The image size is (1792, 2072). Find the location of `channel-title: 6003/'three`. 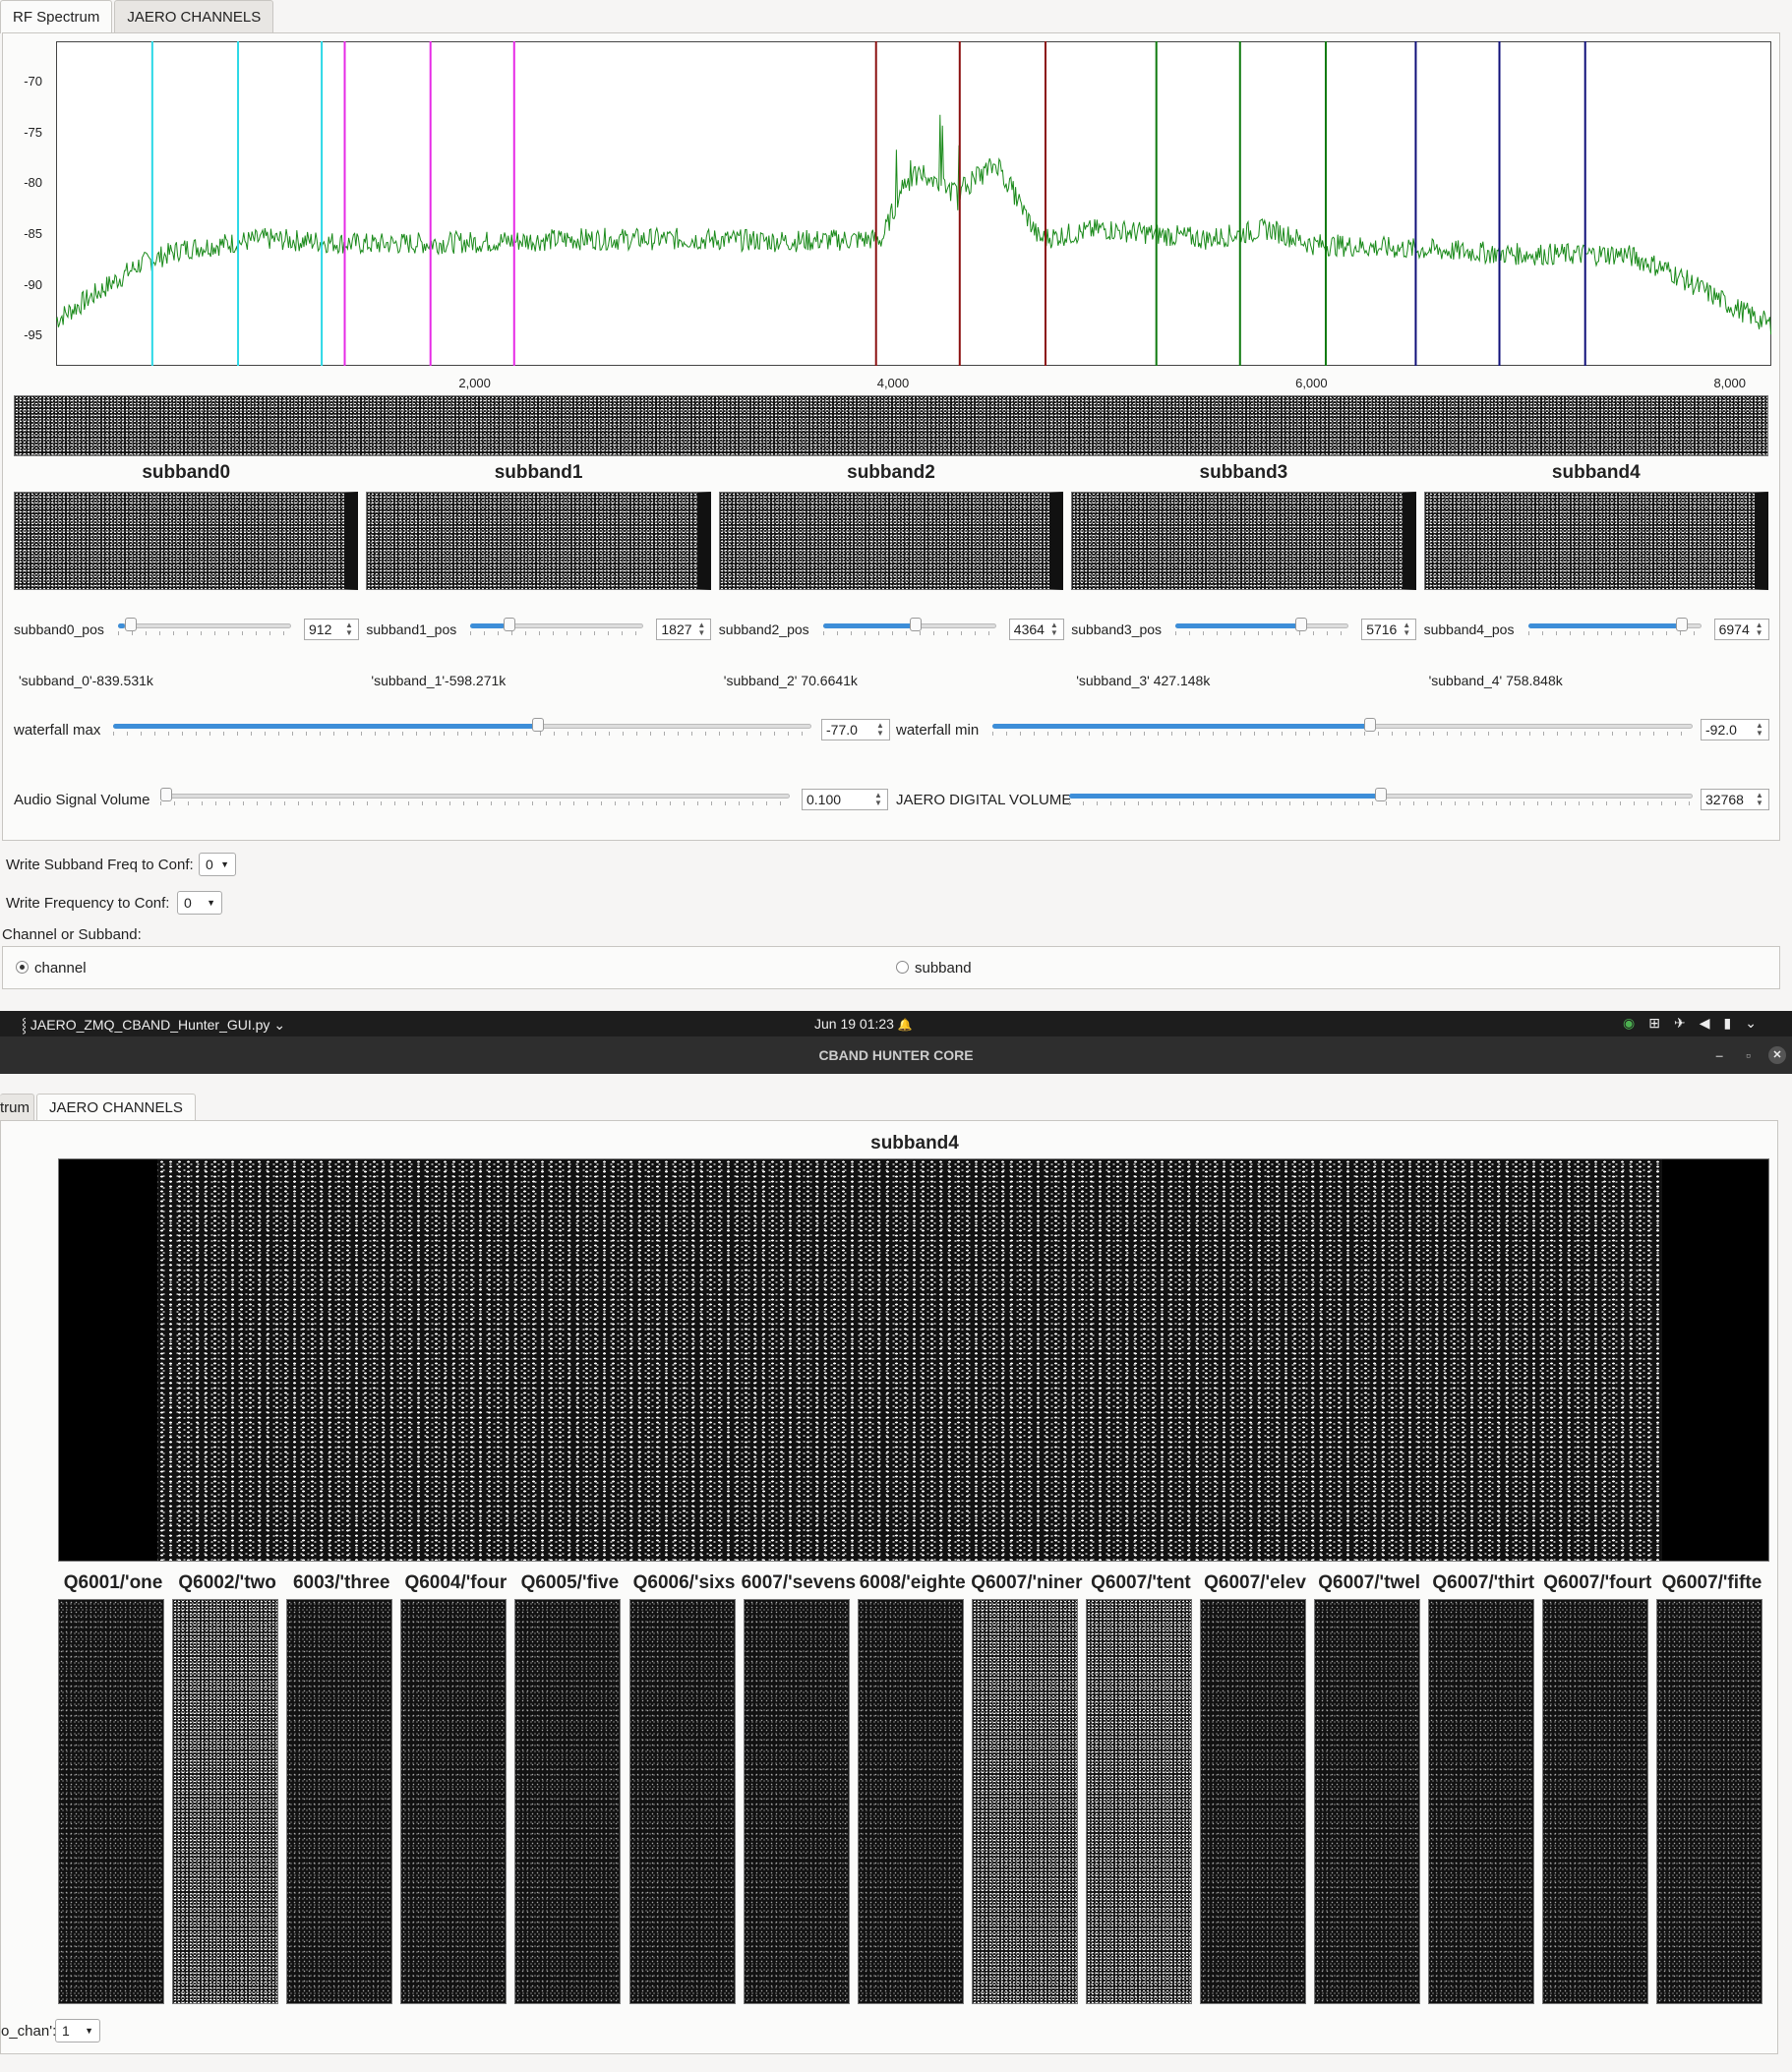

channel-title: 6003/'three is located at coordinates (341, 1582).